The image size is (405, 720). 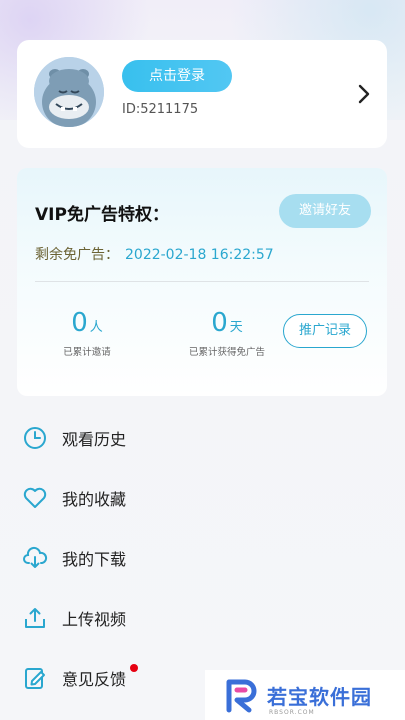 What do you see at coordinates (226, 352) in the screenshot?
I see `ad-free-label: 已累计获得免广告` at bounding box center [226, 352].